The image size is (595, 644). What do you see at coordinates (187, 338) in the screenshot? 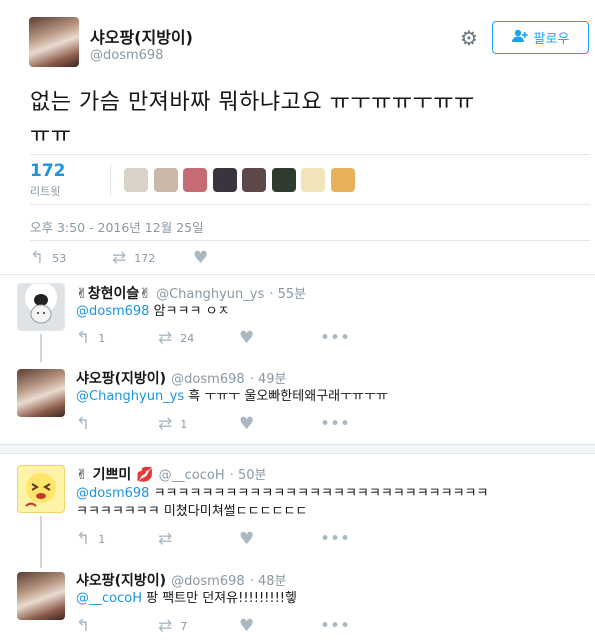
I see `retweet-count: 24` at bounding box center [187, 338].